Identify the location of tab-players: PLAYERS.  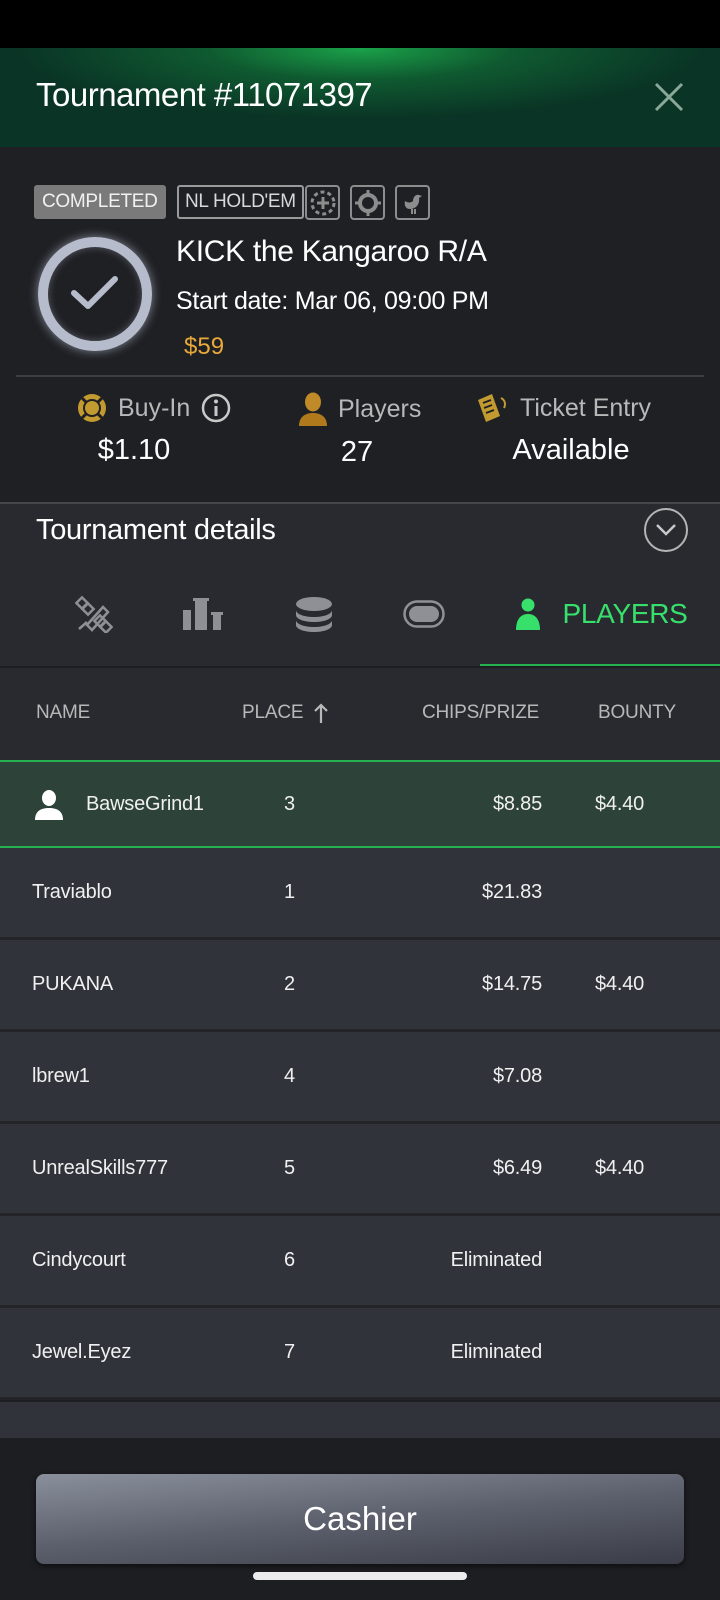
(600, 614).